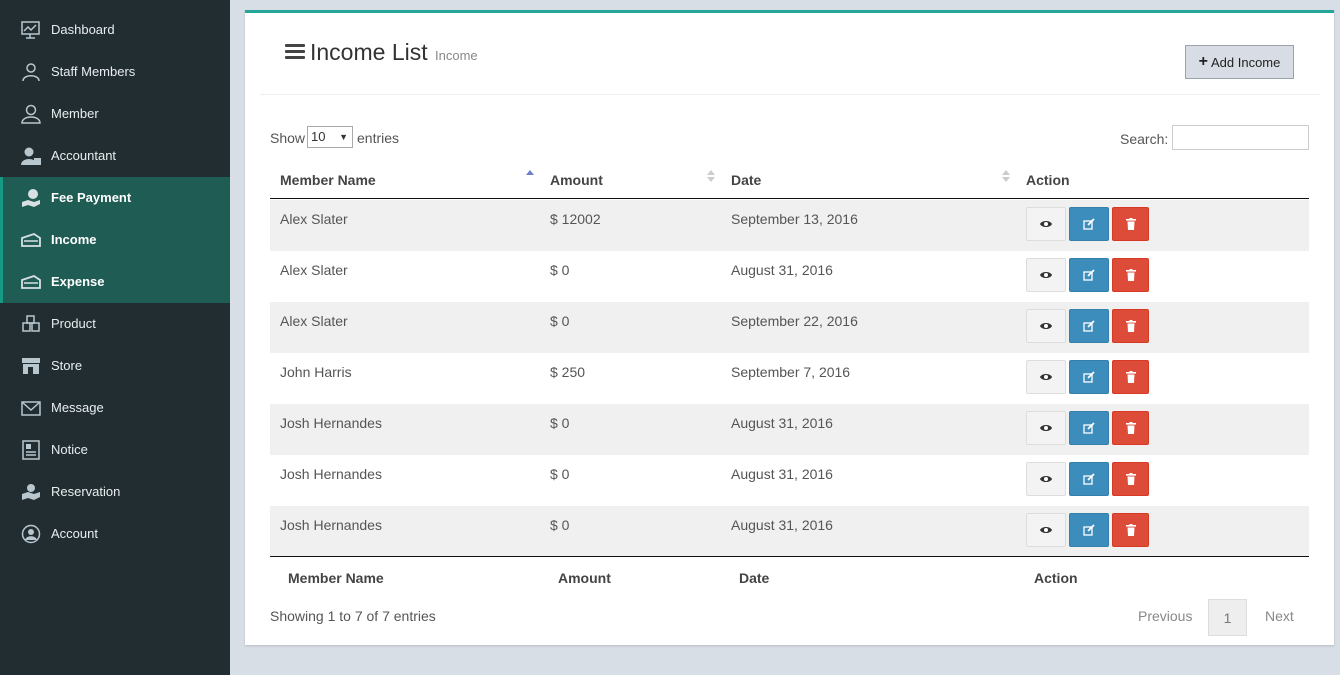  What do you see at coordinates (530, 172) in the screenshot?
I see `sort-asc-icon` at bounding box center [530, 172].